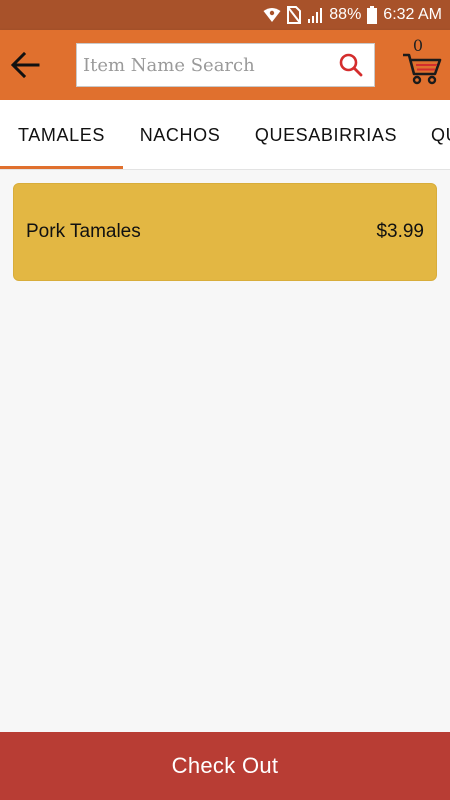  I want to click on wifi-icon, so click(272, 15).